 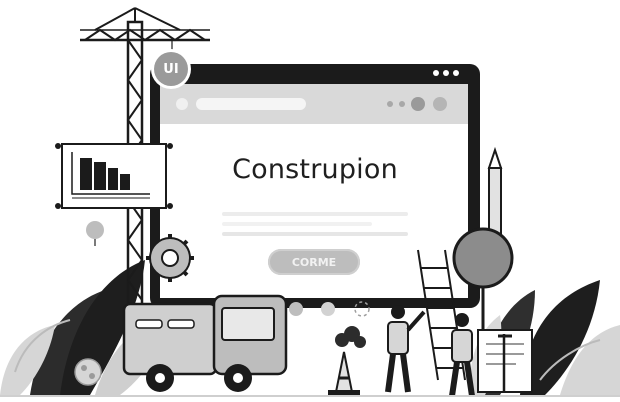 I want to click on ball-icon, so click(x=88, y=372).